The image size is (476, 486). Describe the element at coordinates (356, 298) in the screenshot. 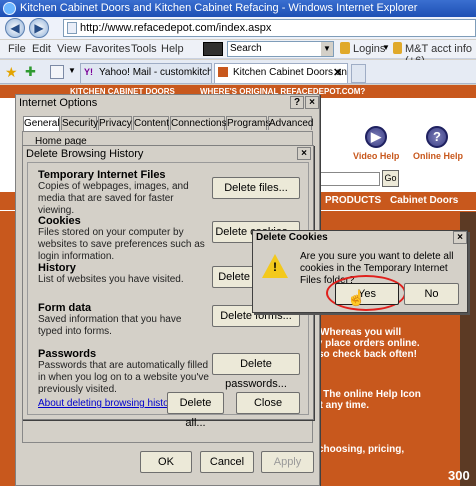

I see `hand-cursor-icon: ☝` at that location.